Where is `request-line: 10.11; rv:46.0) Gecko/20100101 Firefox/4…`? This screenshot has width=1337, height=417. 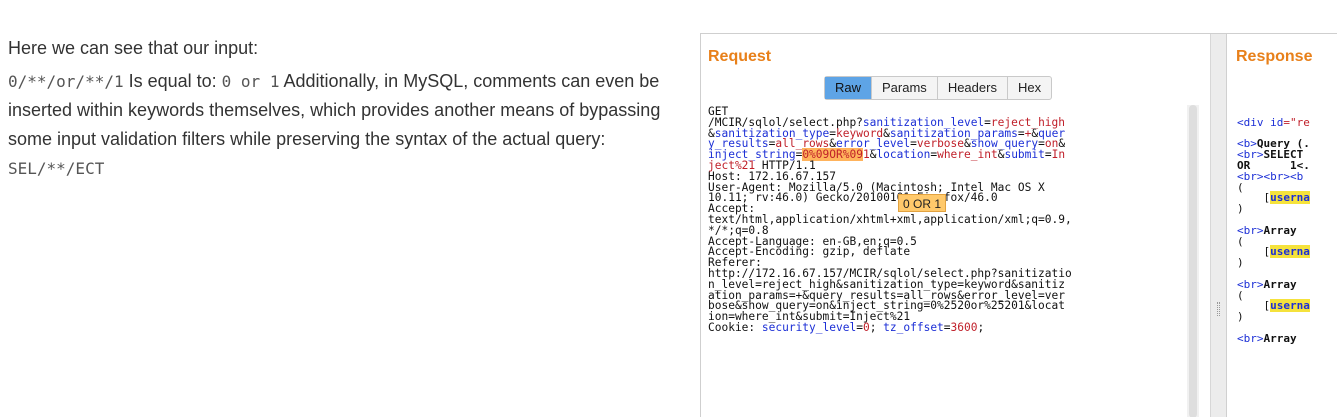 request-line: 10.11; rv:46.0) Gecko/20100101 Firefox/4… is located at coordinates (947, 198).